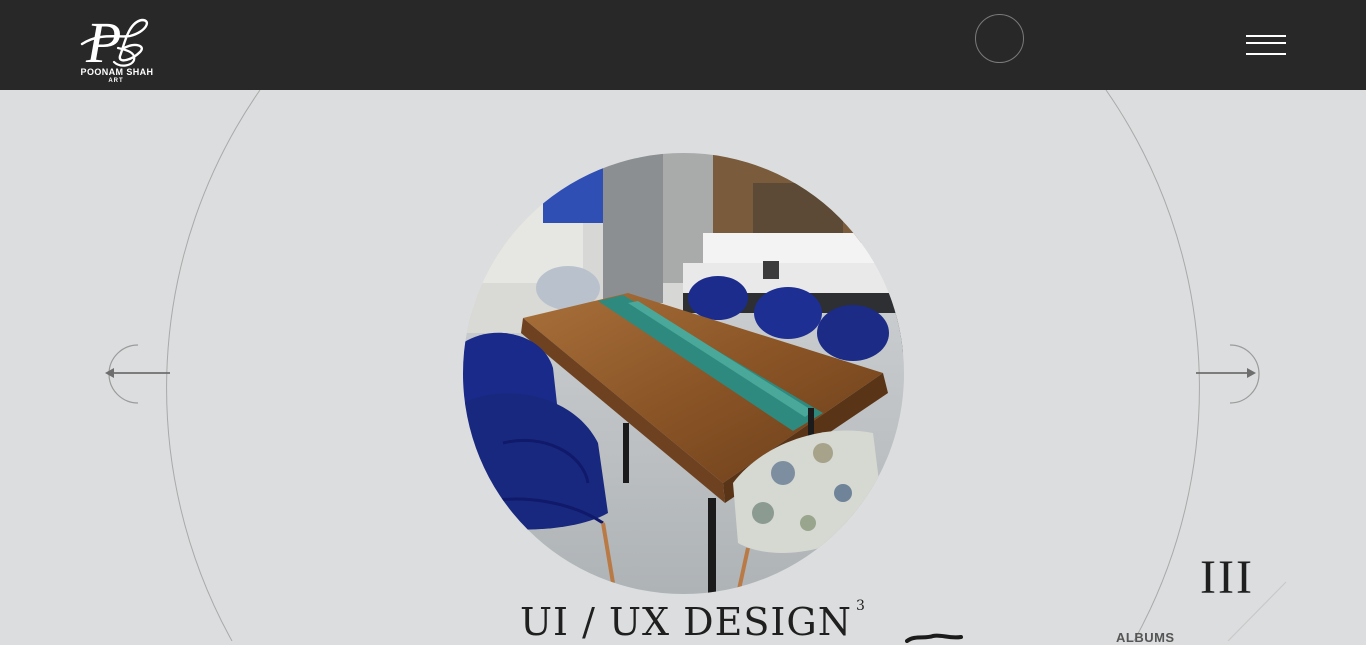 Image resolution: width=1366 pixels, height=645 pixels. I want to click on svg-text: P, so click(103, 43).